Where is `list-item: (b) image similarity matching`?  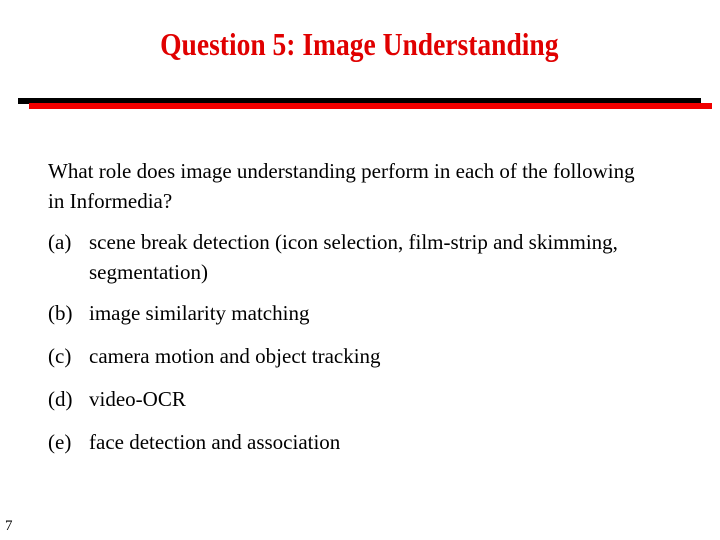 list-item: (b) image similarity matching is located at coordinates (338, 313).